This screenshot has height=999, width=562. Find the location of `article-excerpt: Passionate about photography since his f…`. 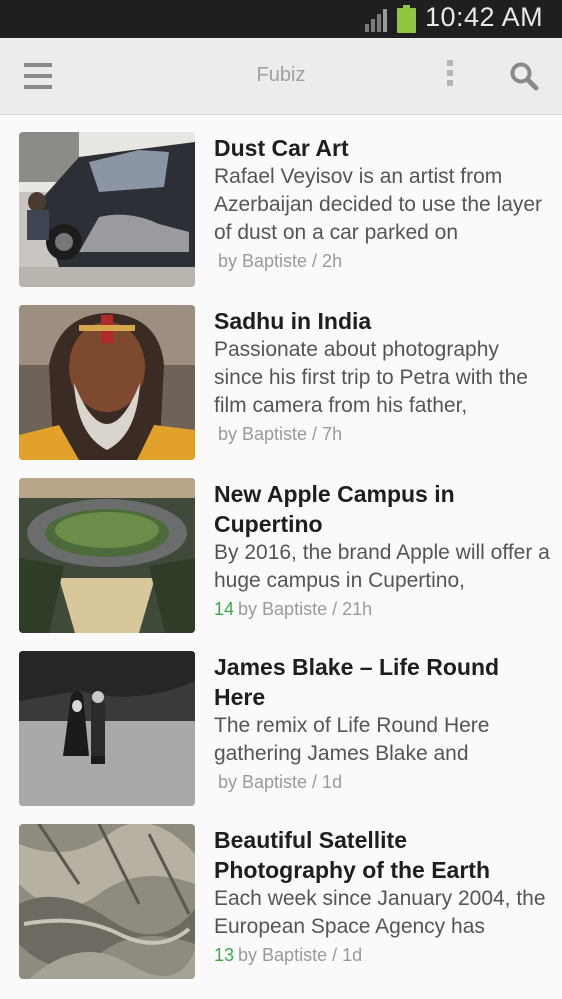

article-excerpt: Passionate about photography since his f… is located at coordinates (371, 377).